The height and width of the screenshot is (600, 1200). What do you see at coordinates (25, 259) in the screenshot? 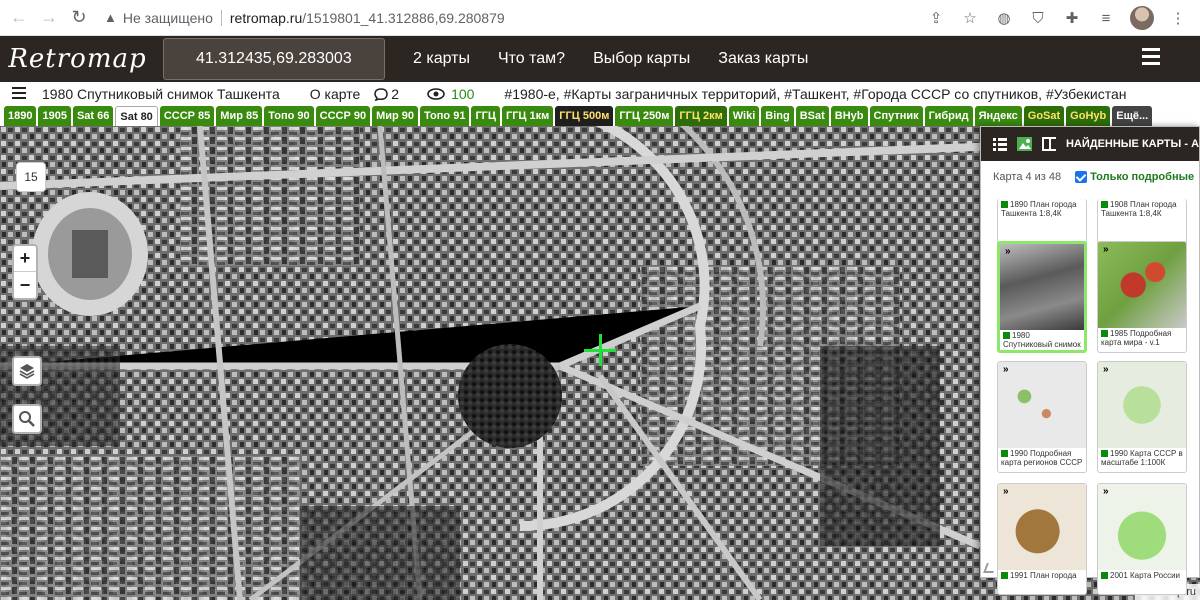
I see `zoom-in-button: +` at bounding box center [25, 259].